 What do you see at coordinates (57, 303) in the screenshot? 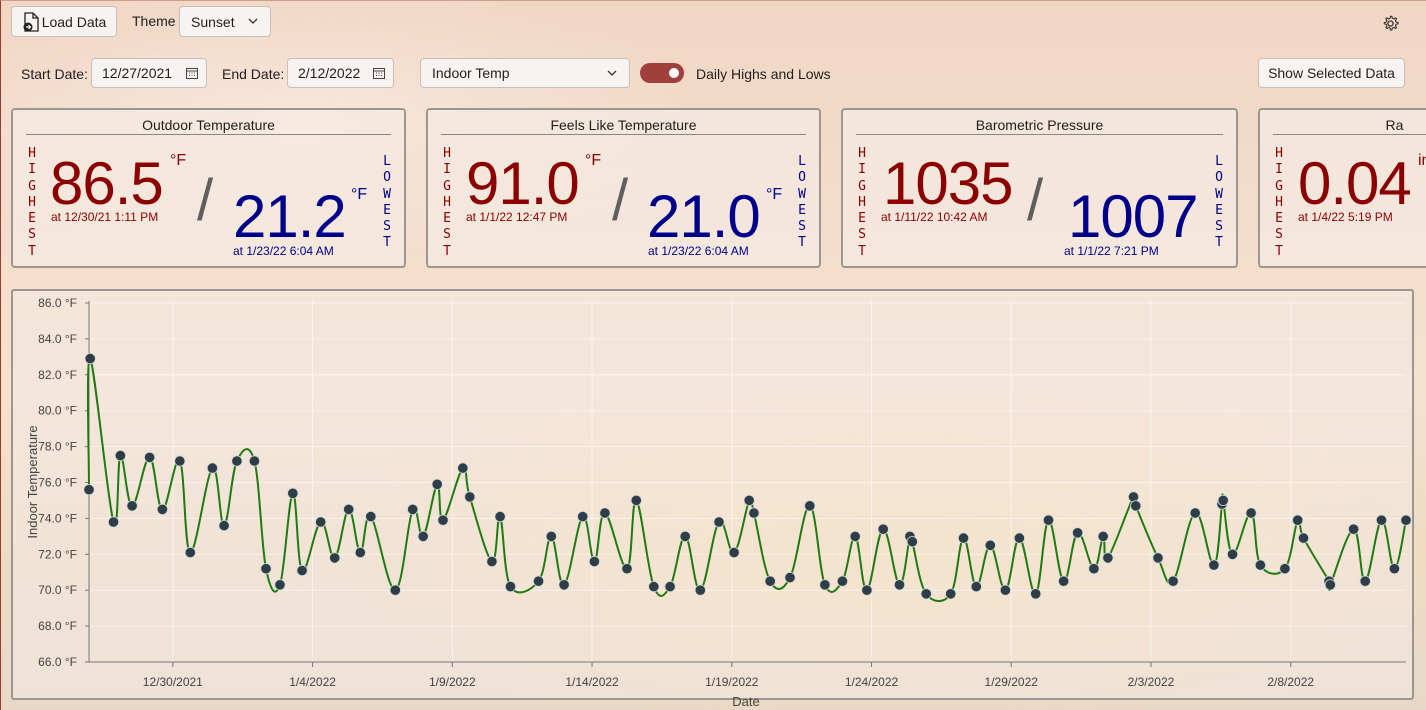
I see `y-tick-label: 86.0 °F` at bounding box center [57, 303].